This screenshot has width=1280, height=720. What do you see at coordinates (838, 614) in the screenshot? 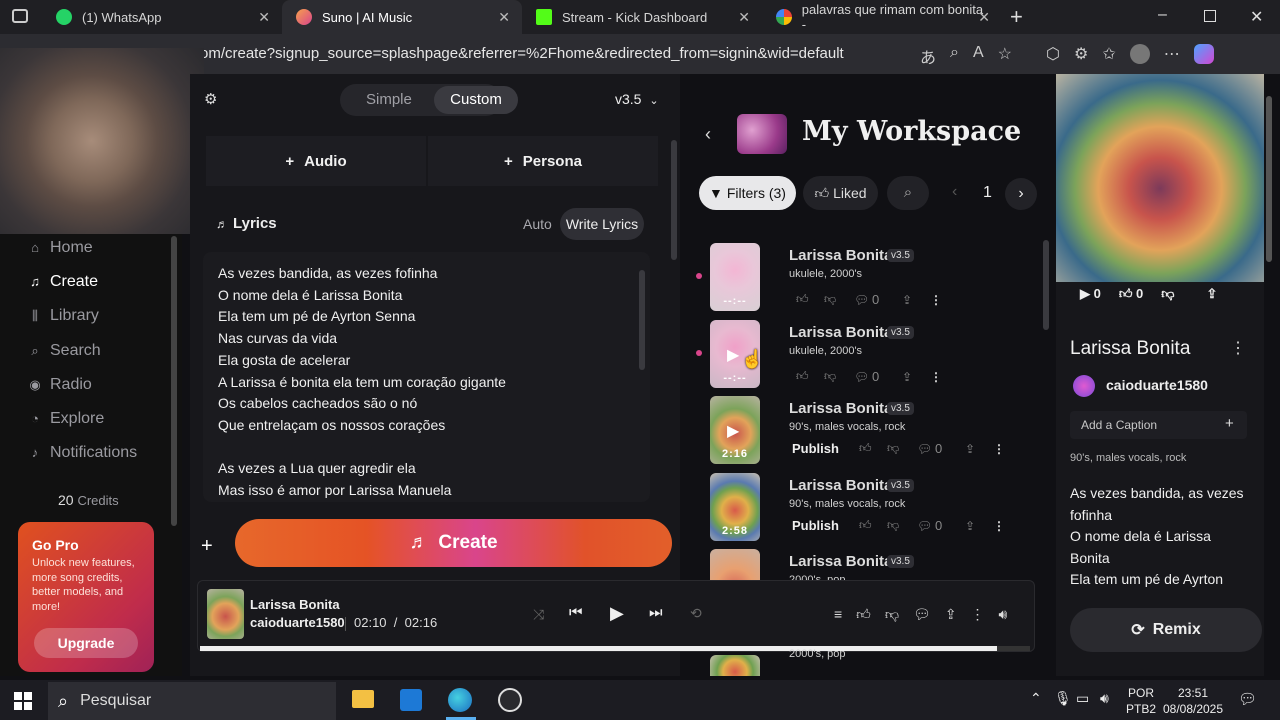
I see `queue-icon: ≡` at bounding box center [838, 614].